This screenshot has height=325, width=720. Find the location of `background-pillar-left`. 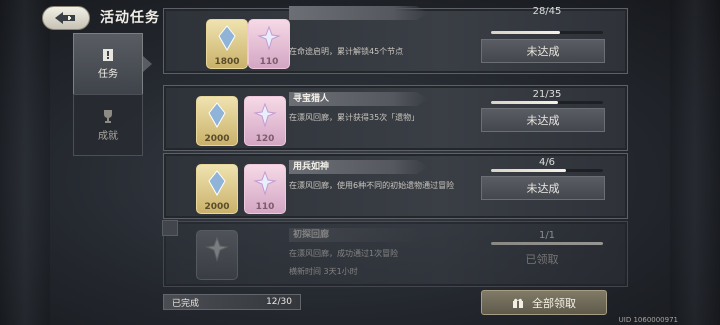

background-pillar-left is located at coordinates (25, 162).